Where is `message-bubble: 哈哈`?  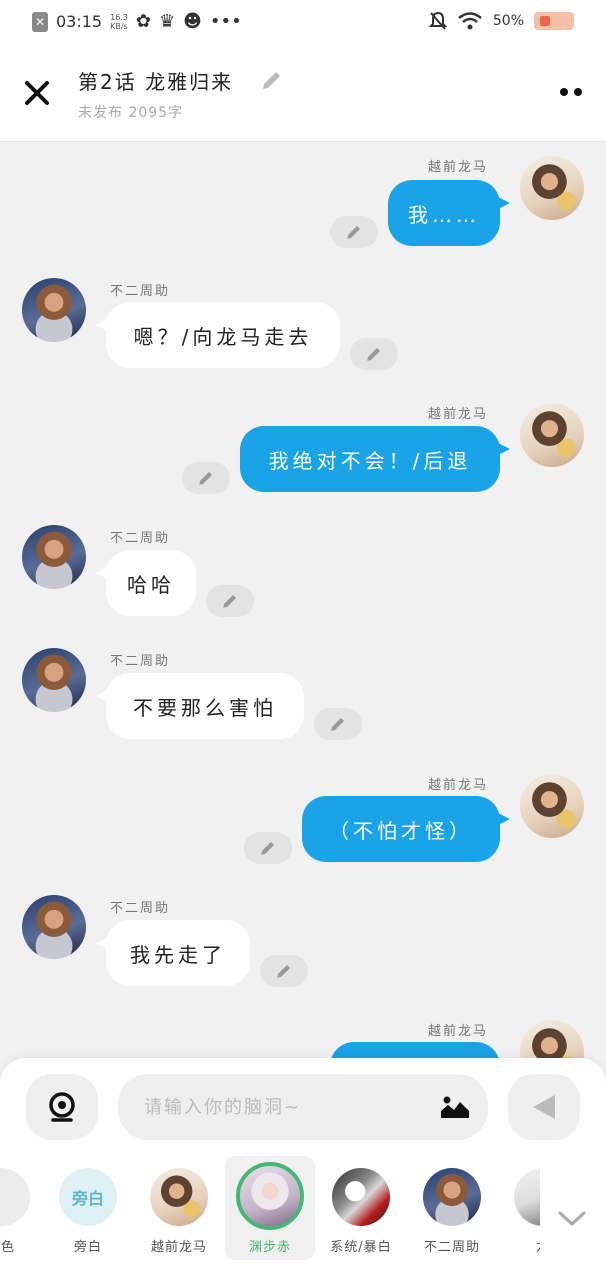
message-bubble: 哈哈 is located at coordinates (146, 583).